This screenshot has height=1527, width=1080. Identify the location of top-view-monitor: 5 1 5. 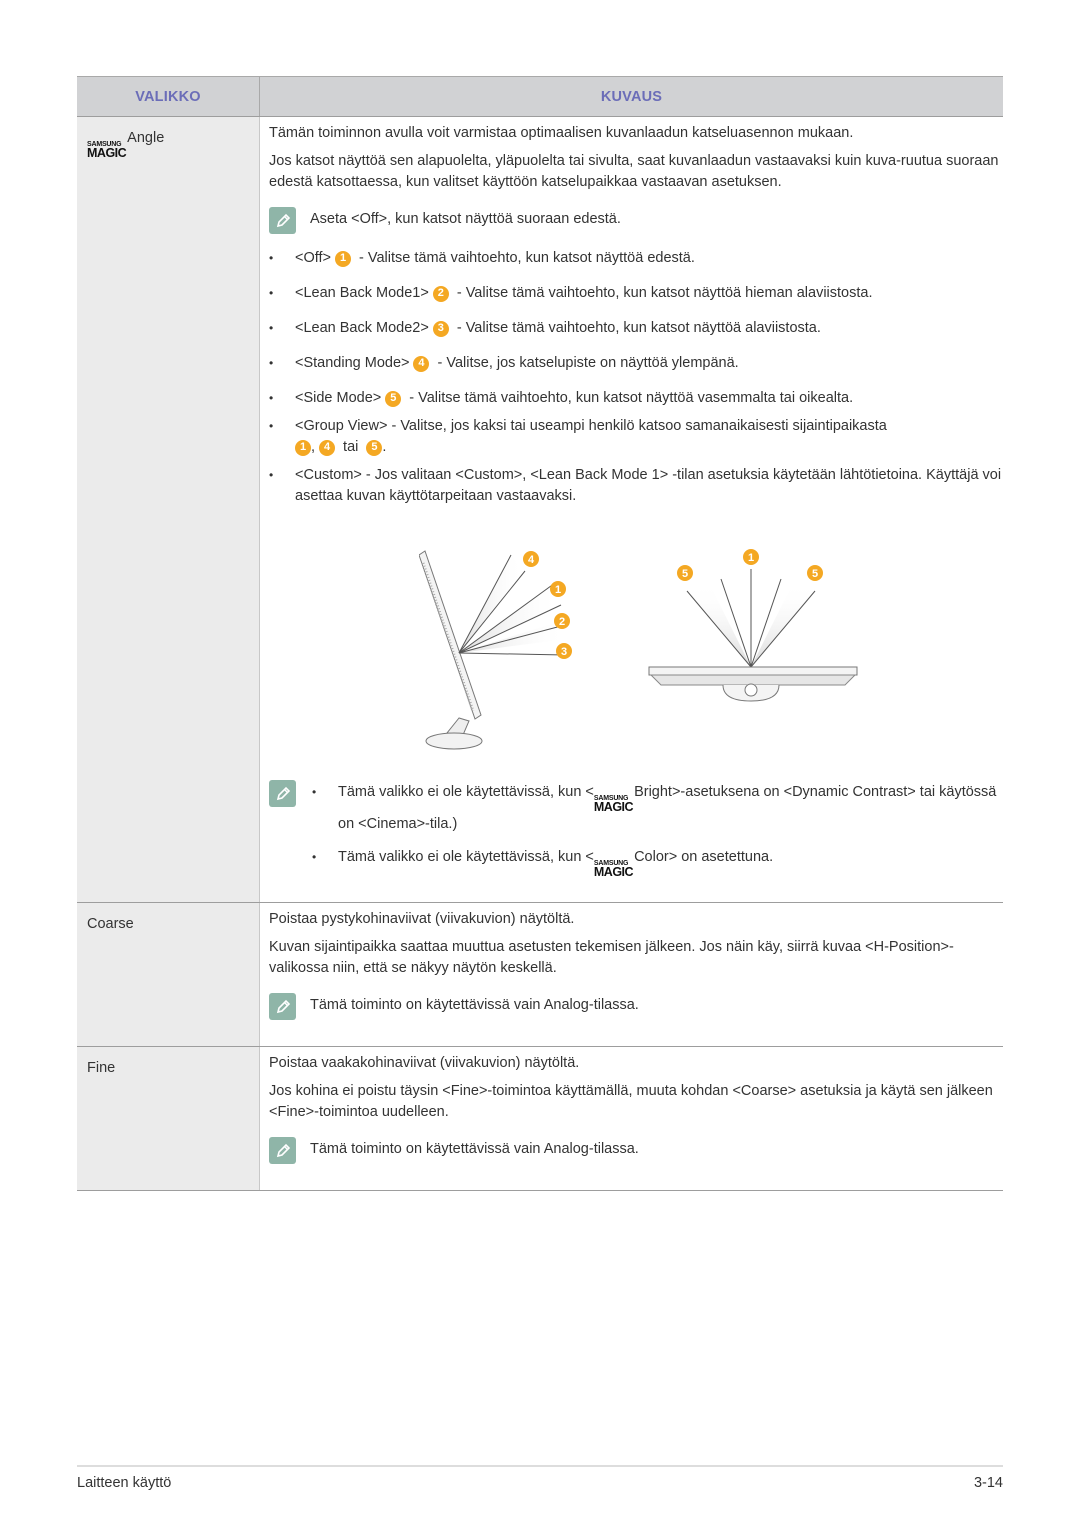
(753, 625).